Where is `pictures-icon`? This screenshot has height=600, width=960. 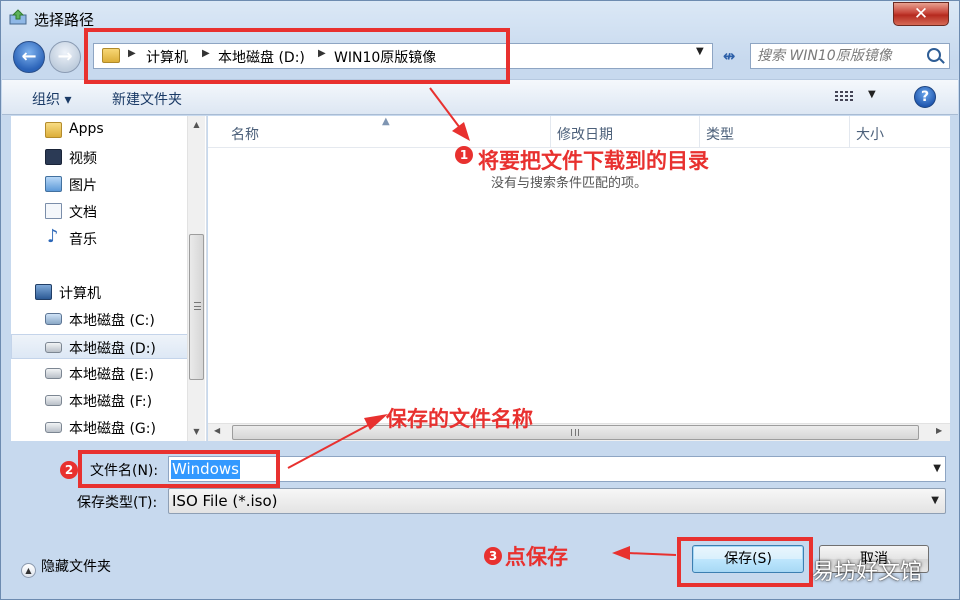 pictures-icon is located at coordinates (53, 184).